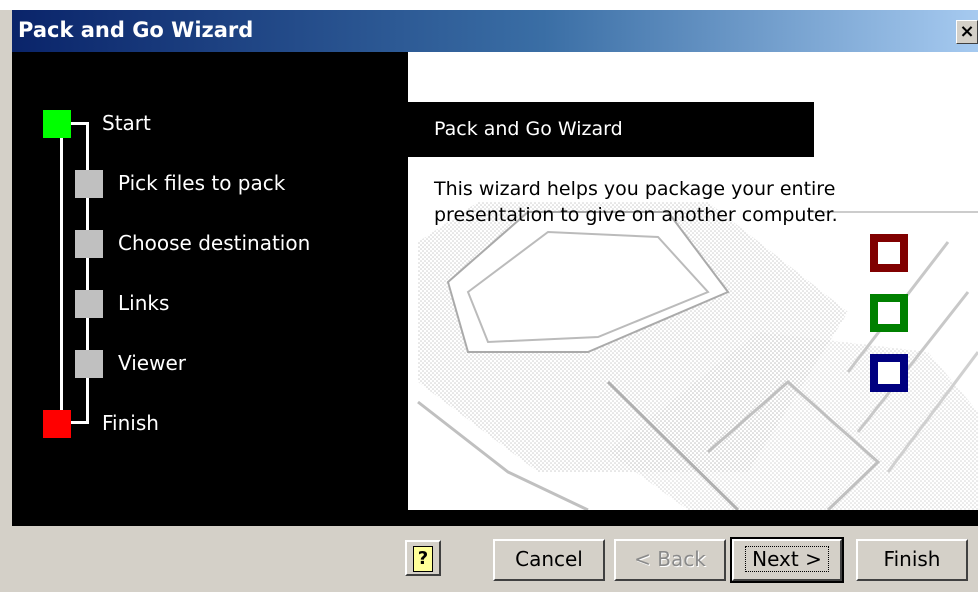 This screenshot has height=592, width=978. Describe the element at coordinates (528, 129) in the screenshot. I see `content-heading: Pack and Go Wizard` at that location.